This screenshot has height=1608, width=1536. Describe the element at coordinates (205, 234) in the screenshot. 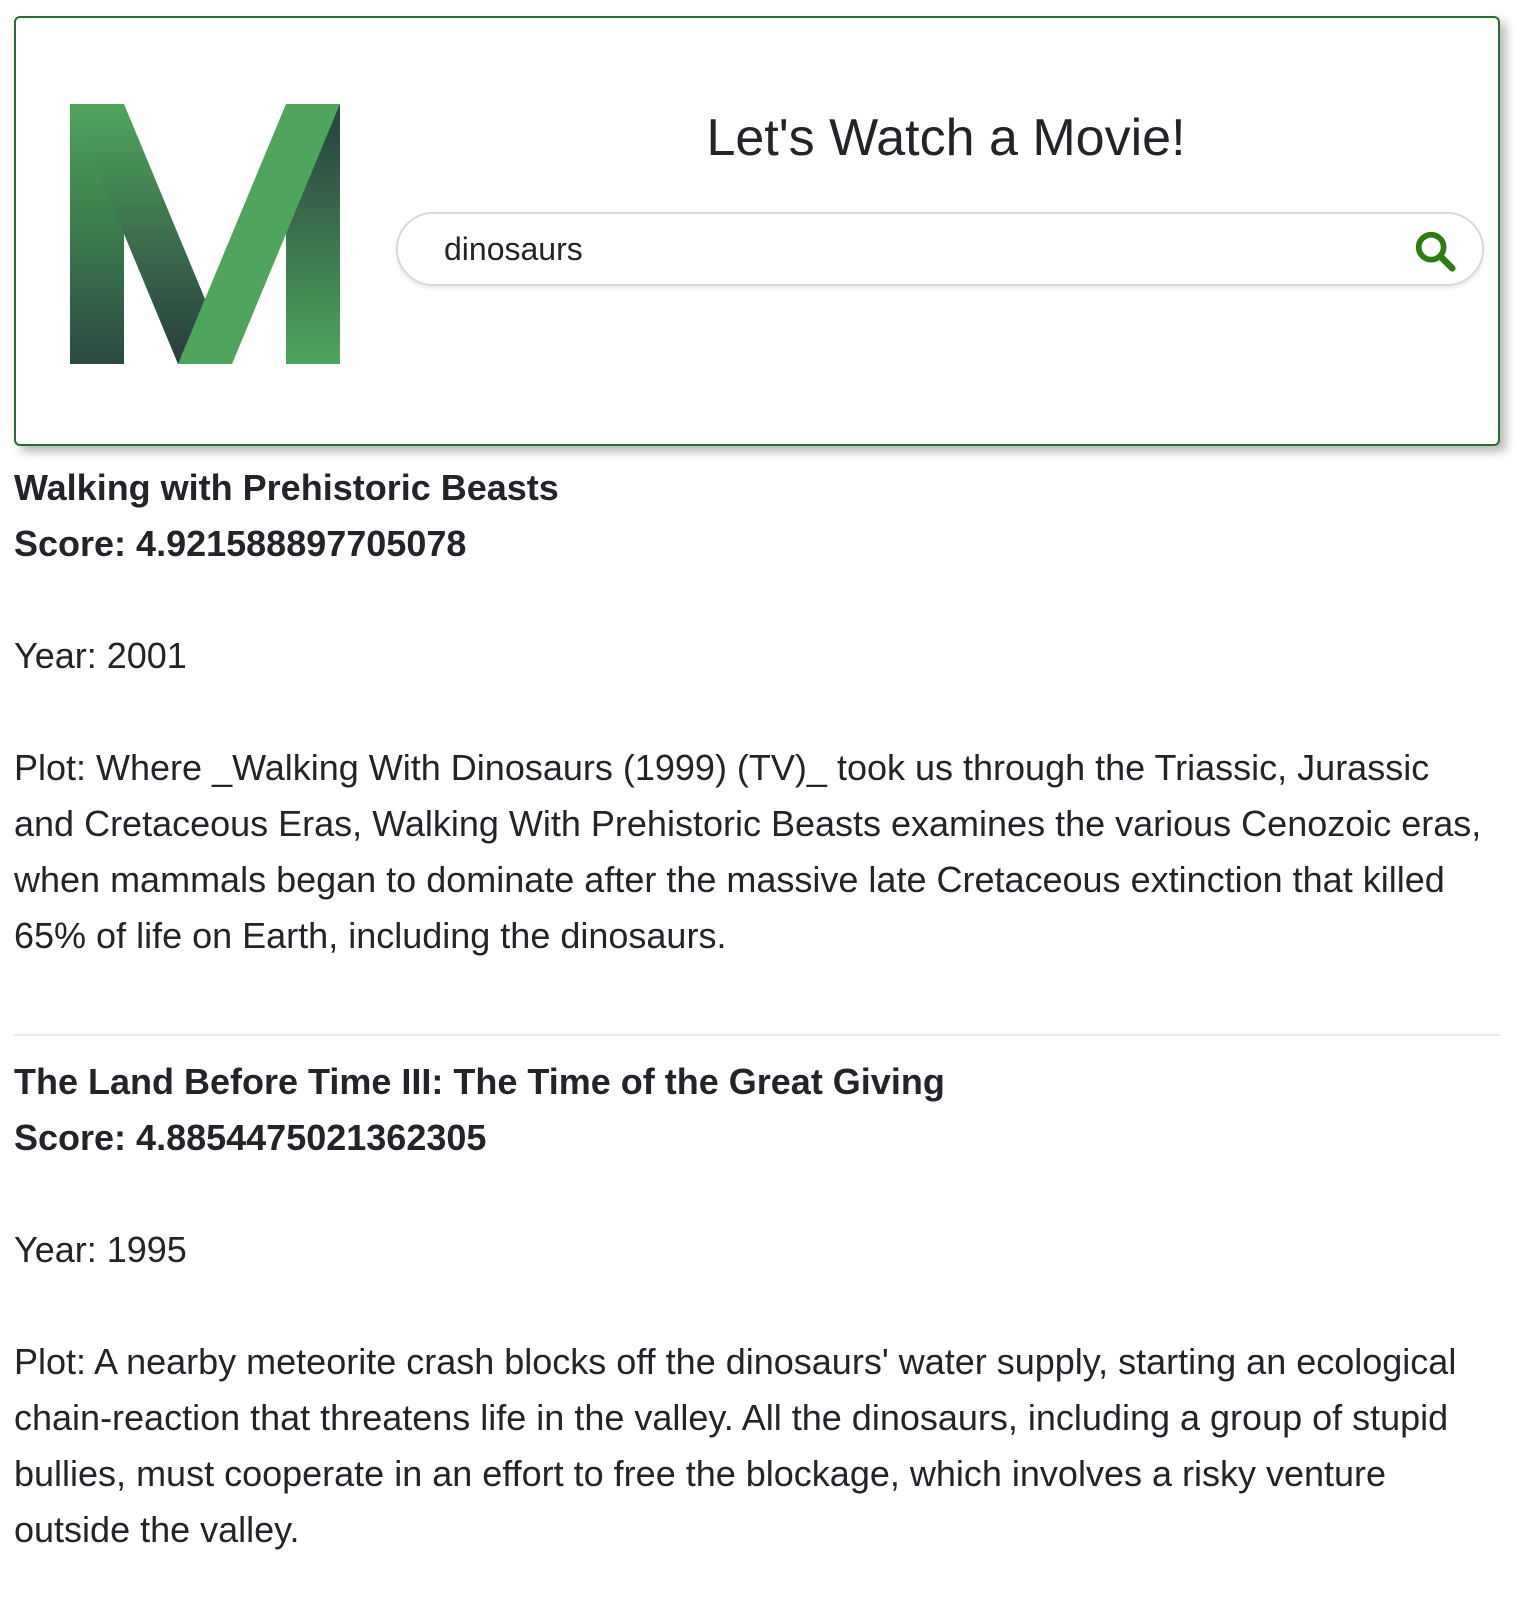

I see `logo-m-icon` at that location.